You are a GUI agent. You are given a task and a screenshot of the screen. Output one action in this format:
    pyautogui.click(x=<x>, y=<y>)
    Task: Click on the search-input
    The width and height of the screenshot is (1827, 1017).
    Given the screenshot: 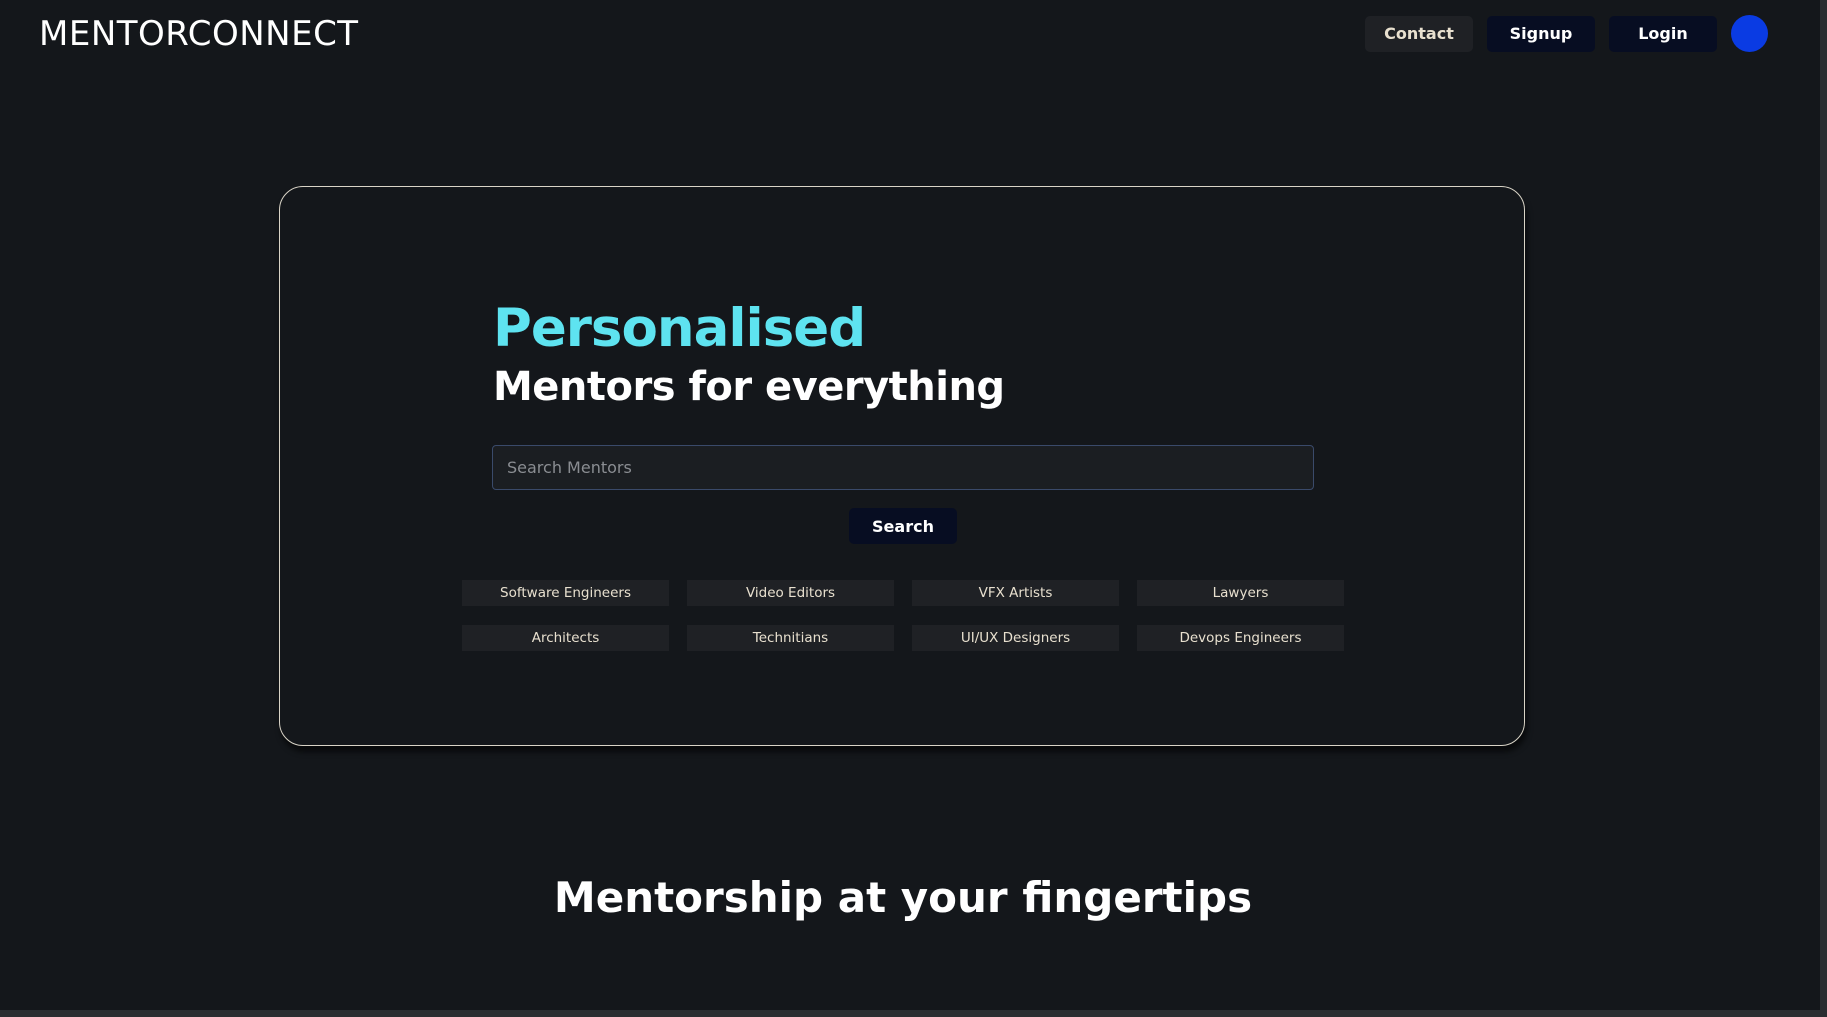 What is the action you would take?
    pyautogui.click(x=903, y=467)
    